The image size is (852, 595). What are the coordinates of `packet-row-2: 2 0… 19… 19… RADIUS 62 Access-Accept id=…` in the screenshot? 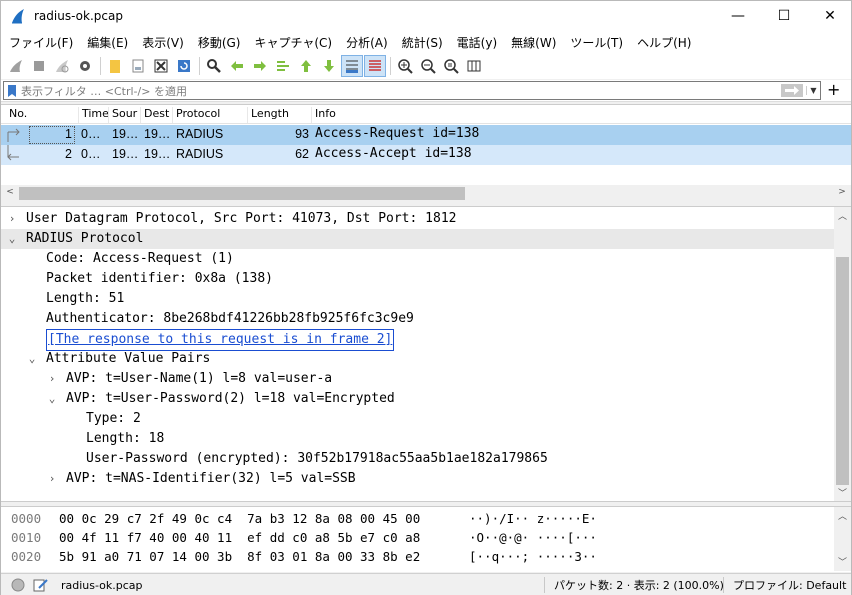 It's located at (426, 155).